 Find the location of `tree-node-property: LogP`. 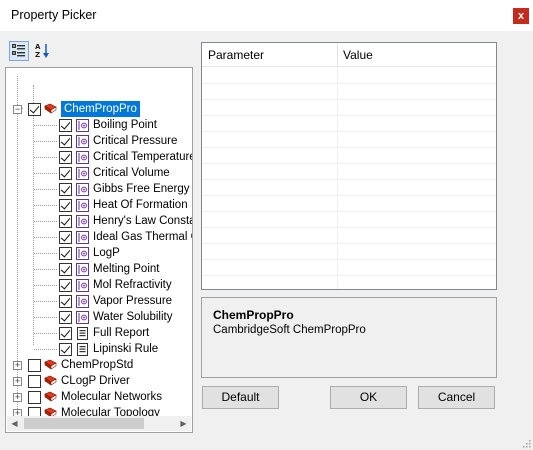

tree-node-property: LogP is located at coordinates (99, 253).